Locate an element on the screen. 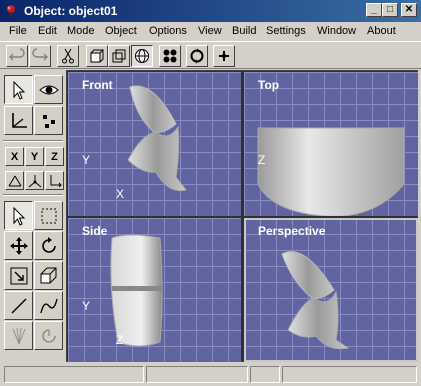 The height and width of the screenshot is (386, 421). cut-button is located at coordinates (68, 56).